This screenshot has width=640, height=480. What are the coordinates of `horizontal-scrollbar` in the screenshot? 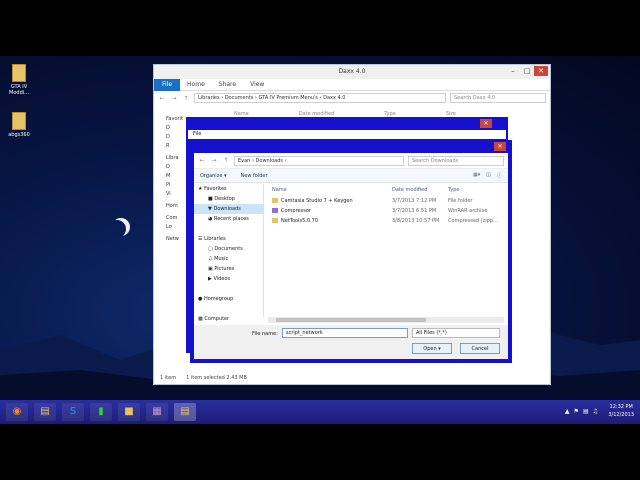 It's located at (386, 320).